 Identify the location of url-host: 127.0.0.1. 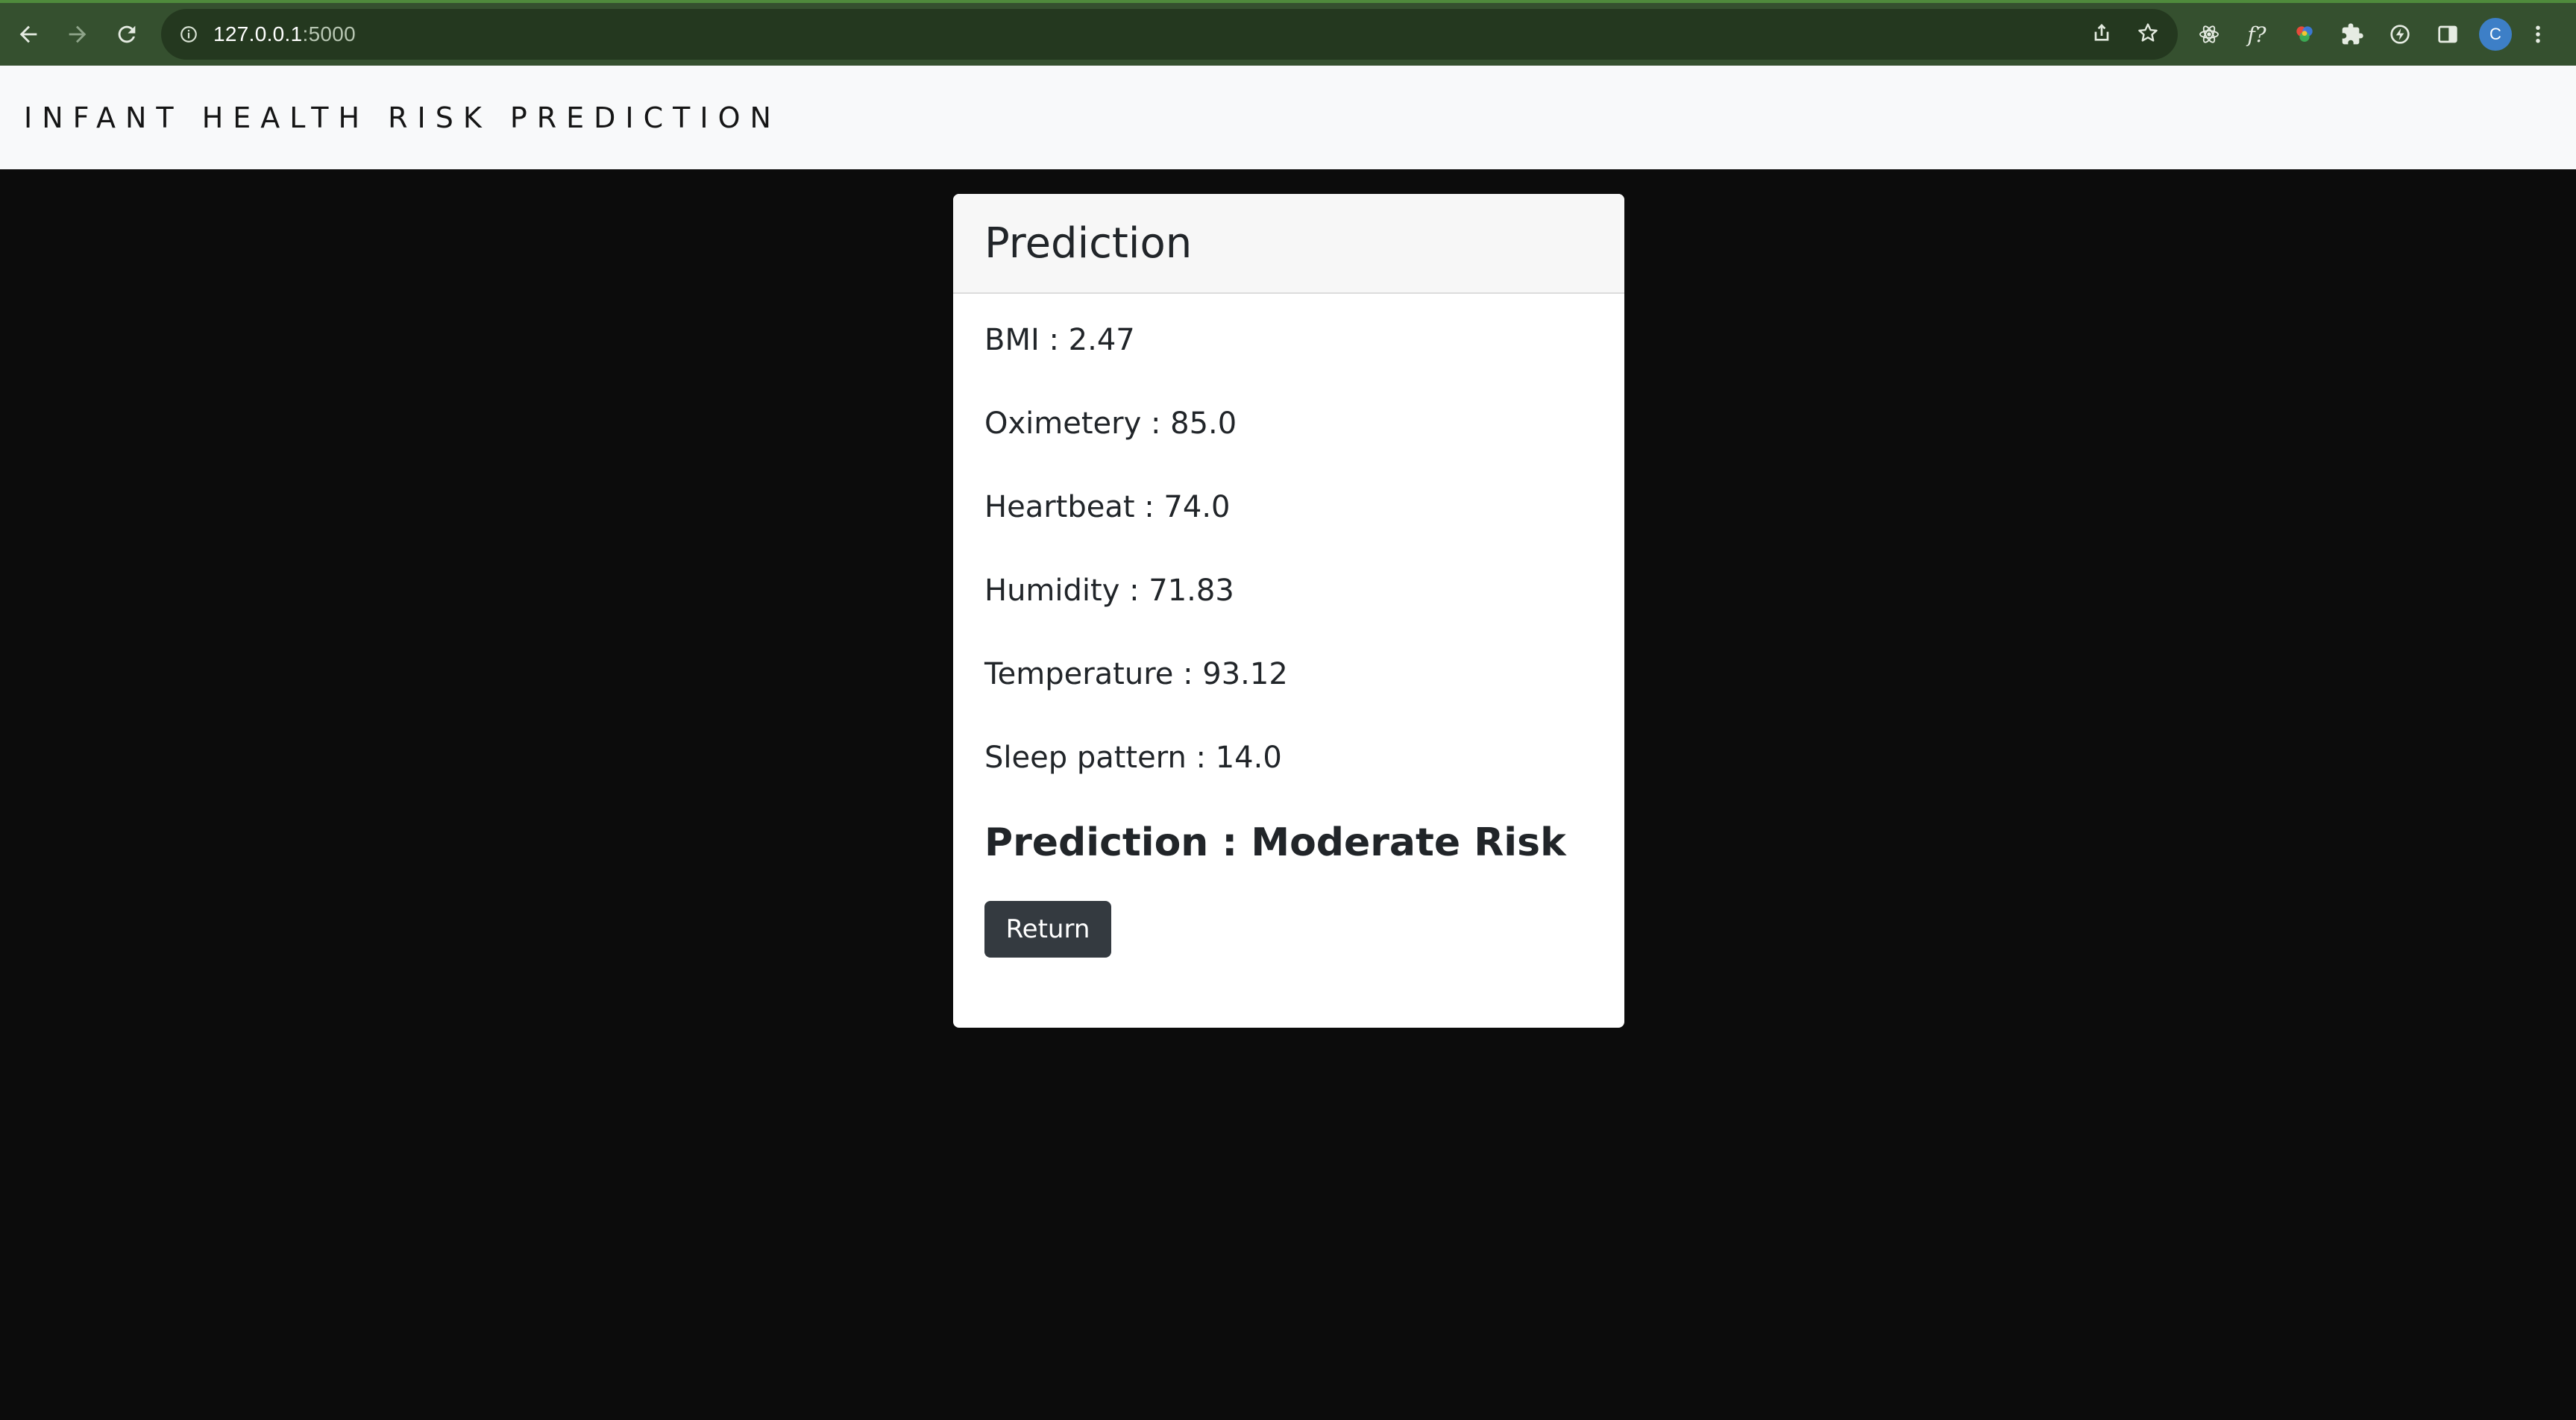
(258, 33).